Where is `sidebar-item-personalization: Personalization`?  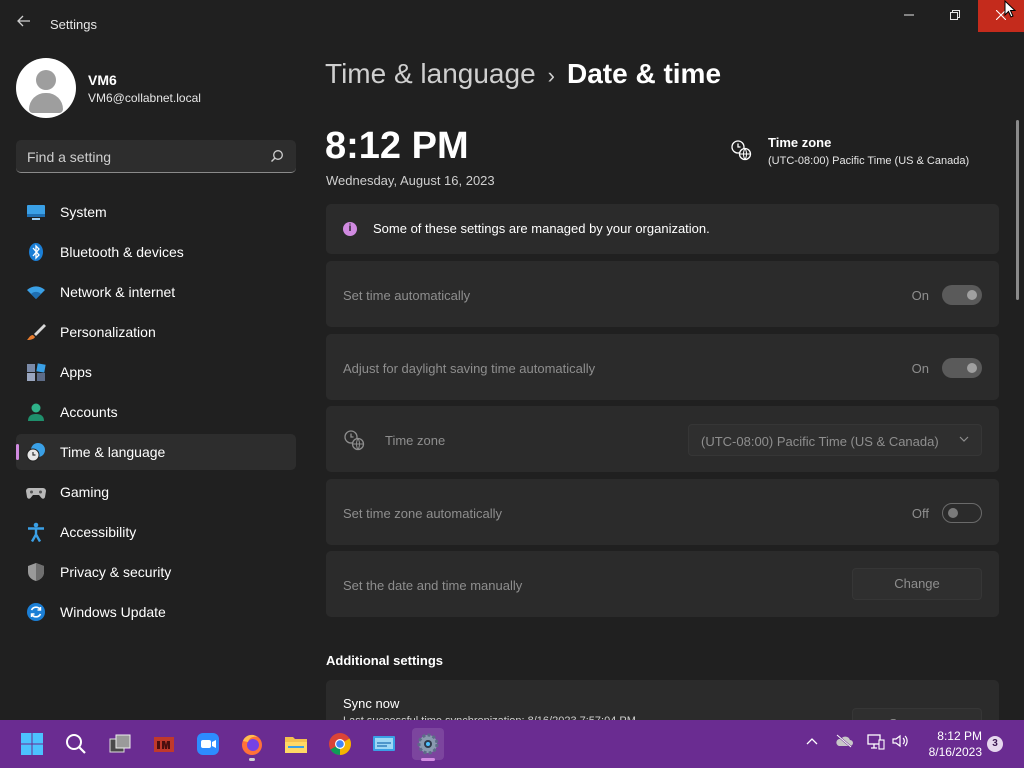
sidebar-item-personalization: Personalization is located at coordinates (156, 332).